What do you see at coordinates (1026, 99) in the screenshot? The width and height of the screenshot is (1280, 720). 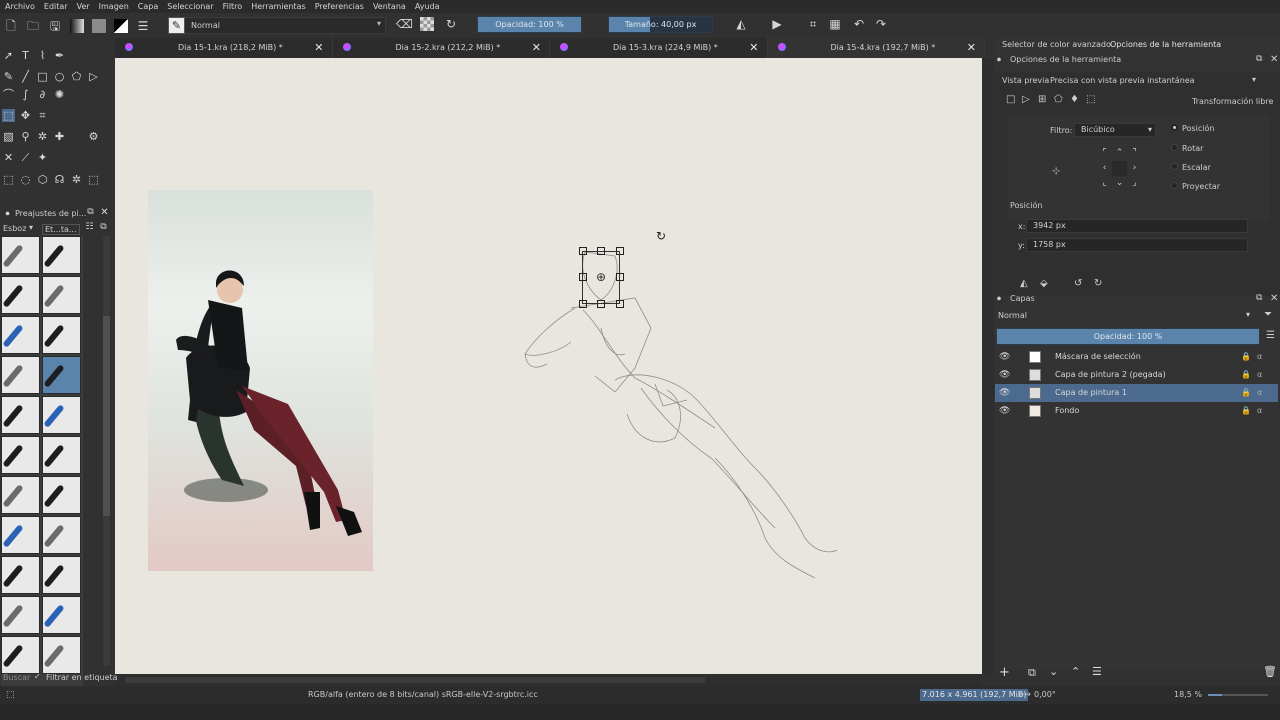 I see `perspective-transform-icon: ▷` at bounding box center [1026, 99].